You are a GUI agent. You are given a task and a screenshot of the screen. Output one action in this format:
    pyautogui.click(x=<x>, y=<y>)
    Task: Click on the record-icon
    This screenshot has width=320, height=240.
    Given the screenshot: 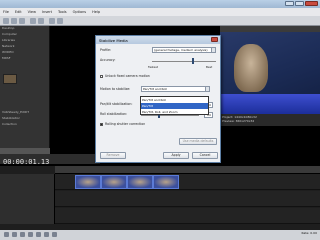 What is the action you would take?
    pyautogui.click(x=6, y=234)
    